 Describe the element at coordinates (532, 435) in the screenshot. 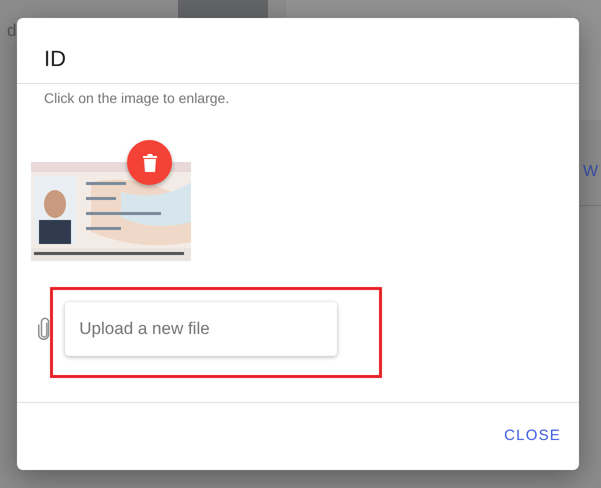

I see `close-button: CLOSE` at that location.